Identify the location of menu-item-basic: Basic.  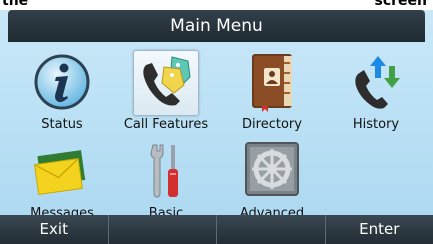
(166, 181).